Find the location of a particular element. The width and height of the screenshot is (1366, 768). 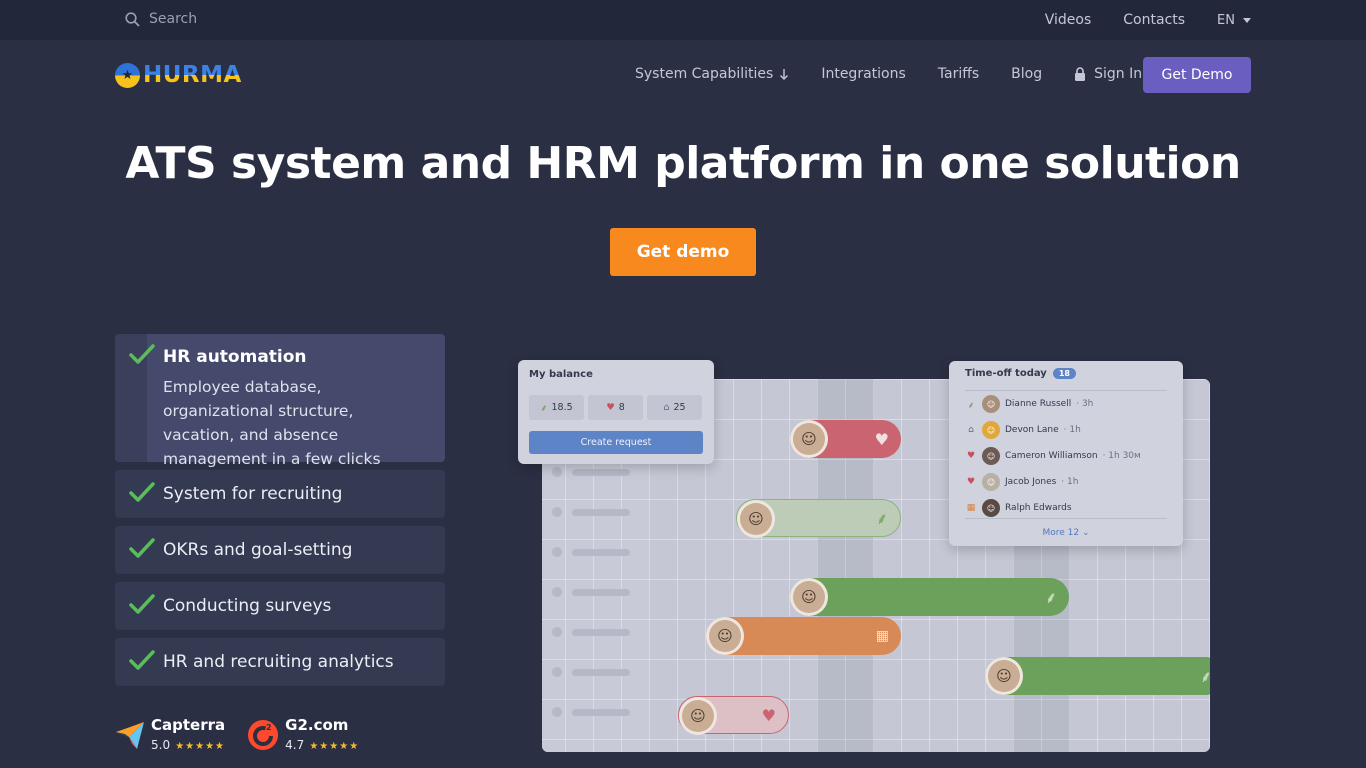

nav-tariffs: Tariffs is located at coordinates (958, 74).